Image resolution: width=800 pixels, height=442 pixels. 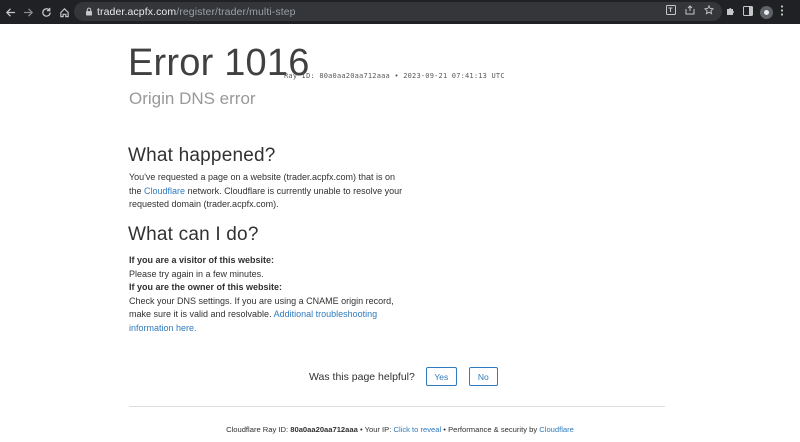 What do you see at coordinates (731, 12) in the screenshot?
I see `extensions-puzzle-icon` at bounding box center [731, 12].